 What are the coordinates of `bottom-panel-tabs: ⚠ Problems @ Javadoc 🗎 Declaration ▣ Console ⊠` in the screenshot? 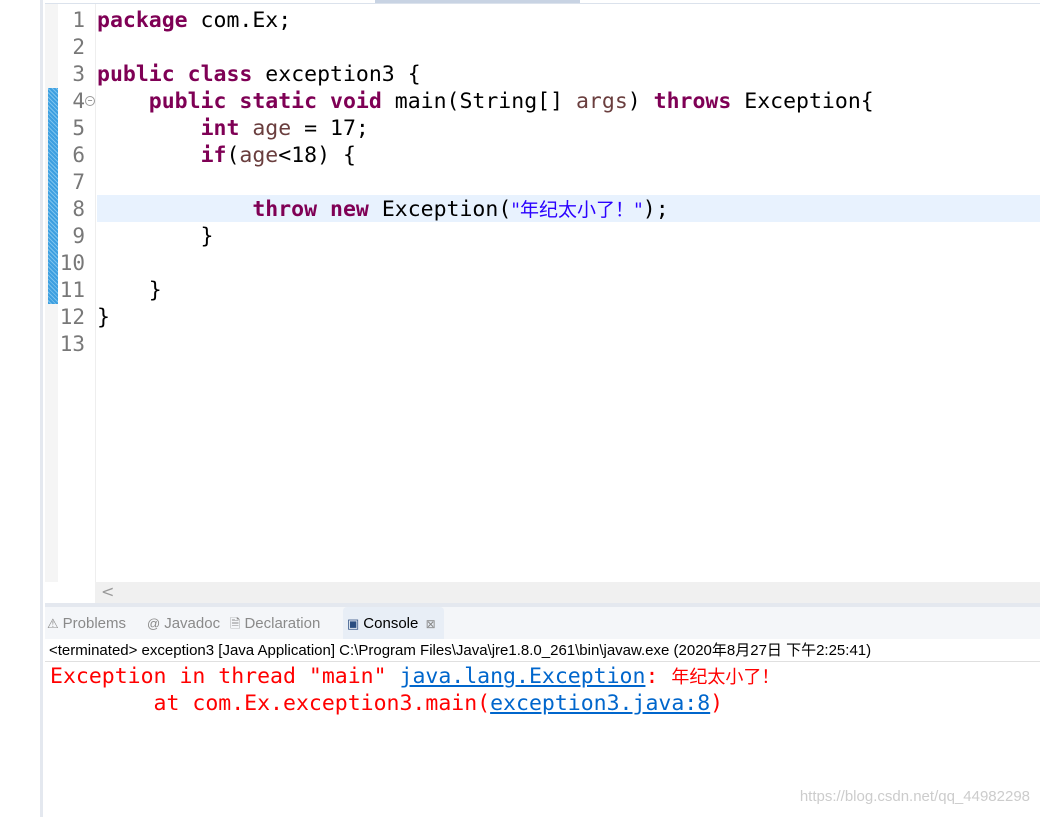 It's located at (542, 623).